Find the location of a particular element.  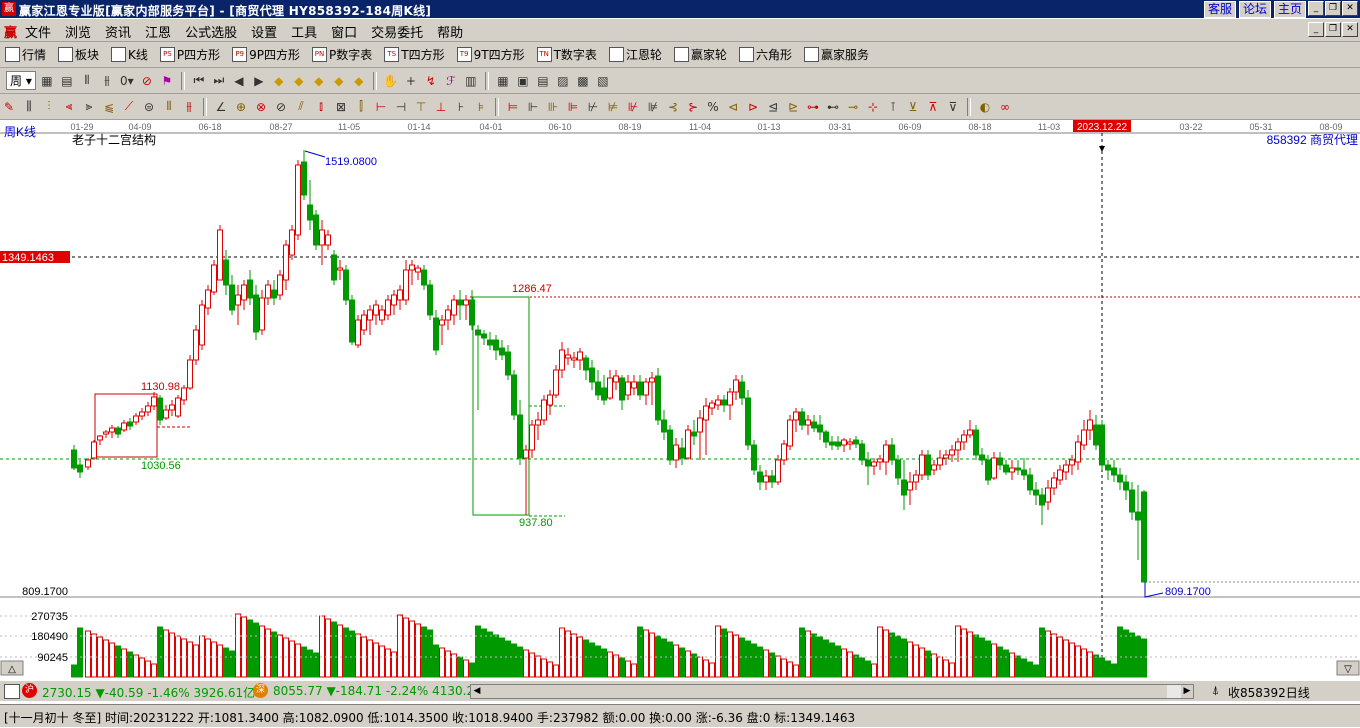

scroll-left-icon: ◀ is located at coordinates (477, 691).